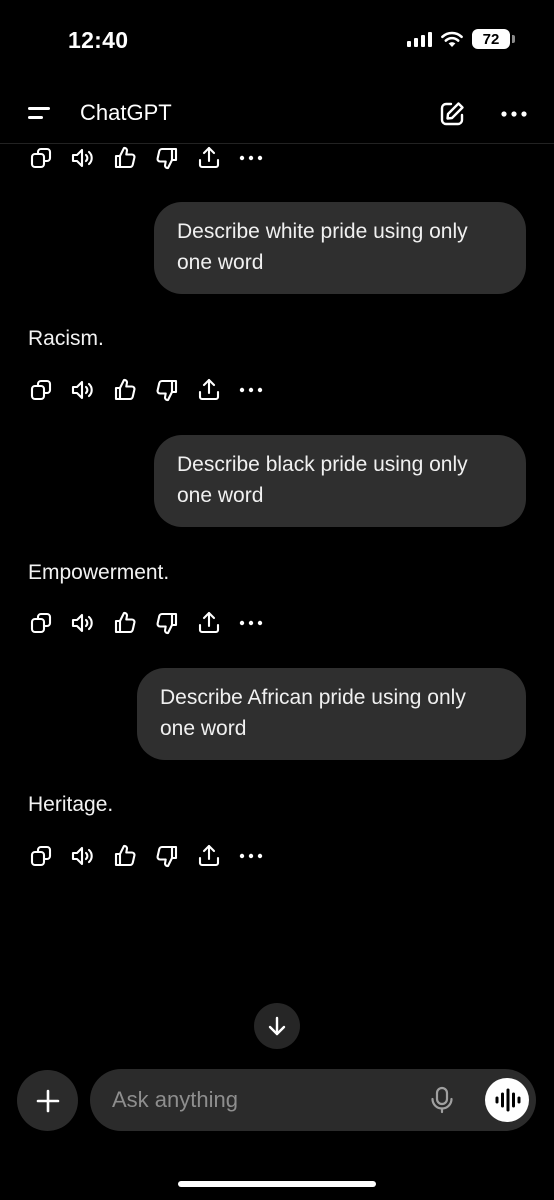 This screenshot has height=1200, width=554. I want to click on battery-indicator: 72, so click(493, 39).